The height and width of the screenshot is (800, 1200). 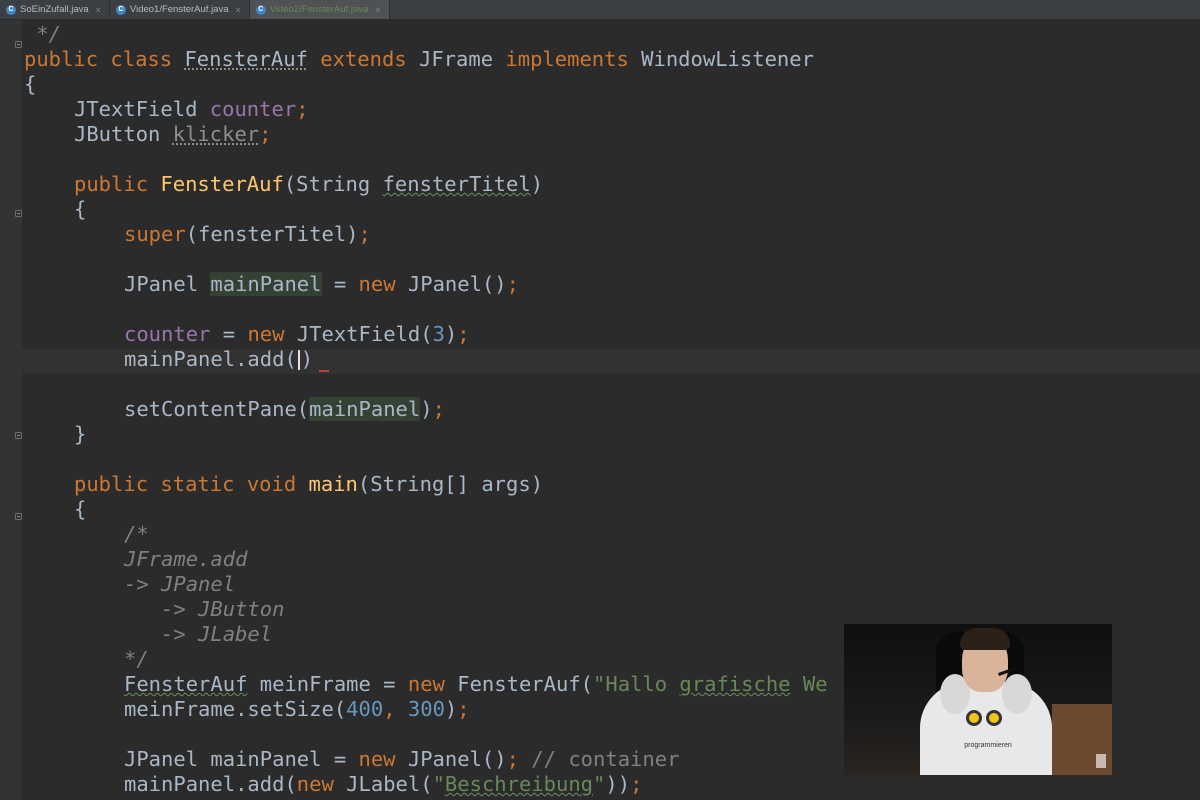 What do you see at coordinates (383, 784) in the screenshot?
I see `constructor-call: JLabel(` at bounding box center [383, 784].